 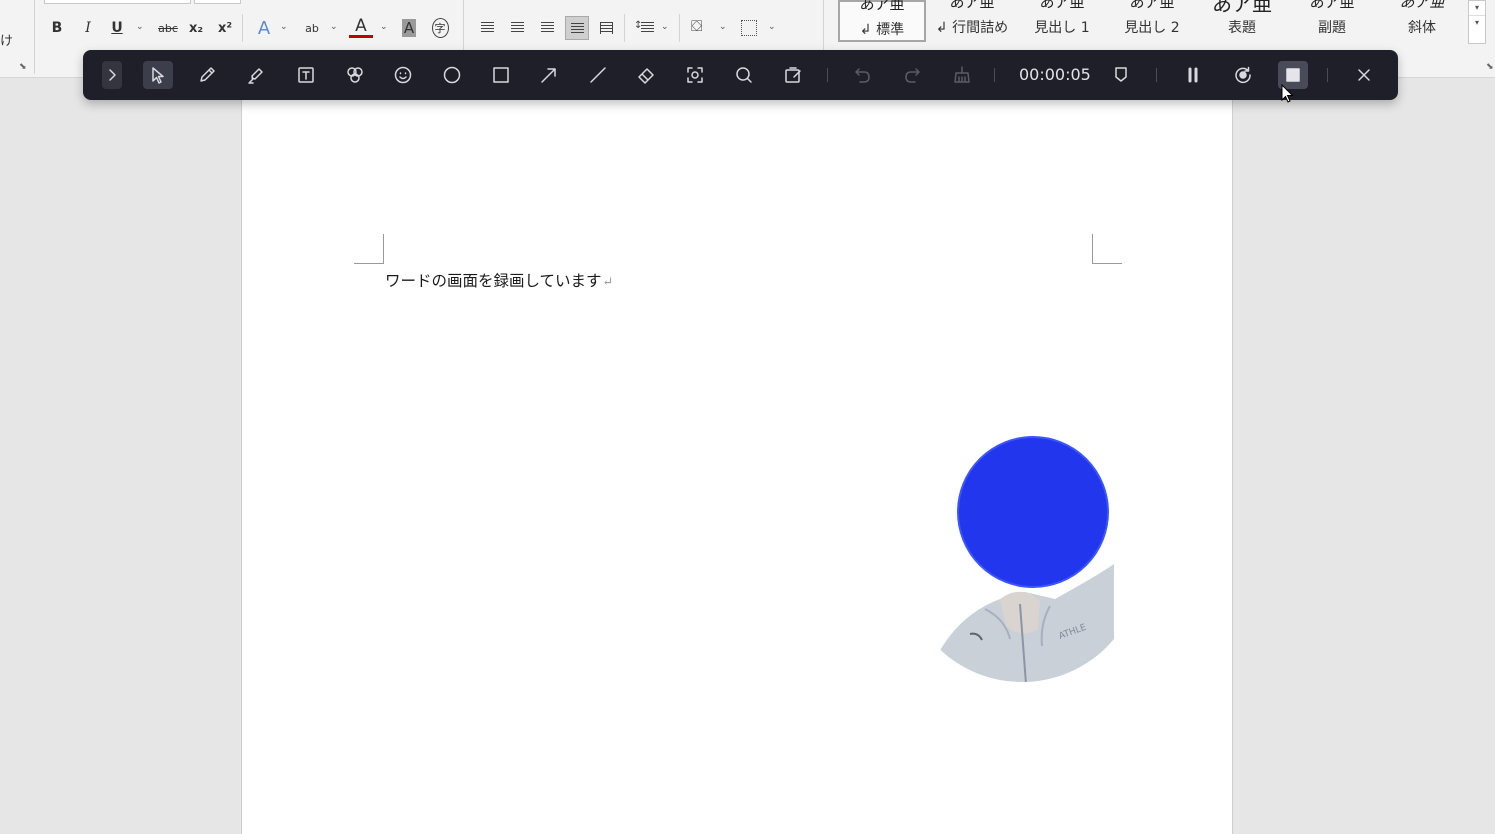 I want to click on underline-dropdown-icon: ⌄, so click(x=140, y=27).